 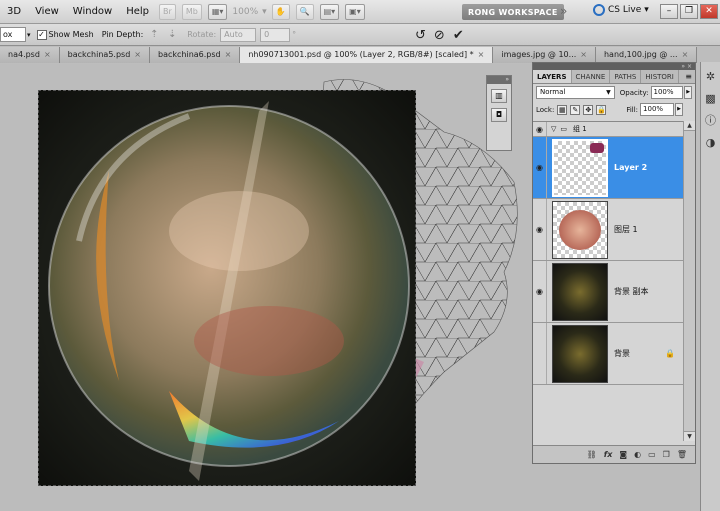 I want to click on tools-icon: ✲, so click(x=711, y=77).